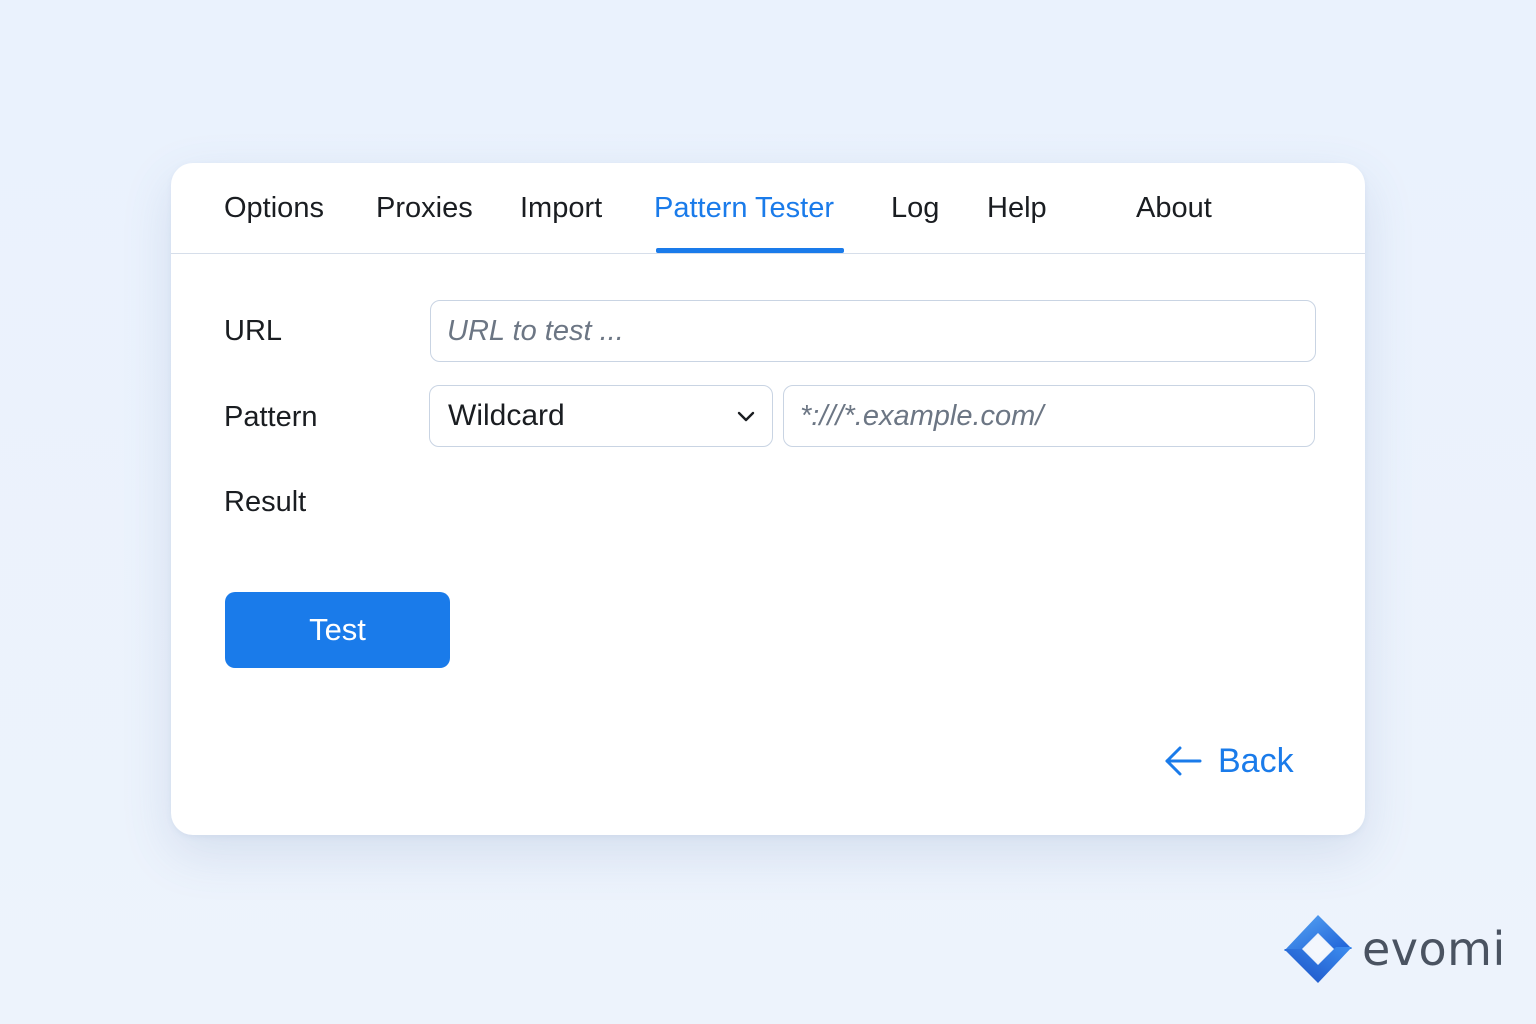  I want to click on brand-logo: evomi, so click(1394, 949).